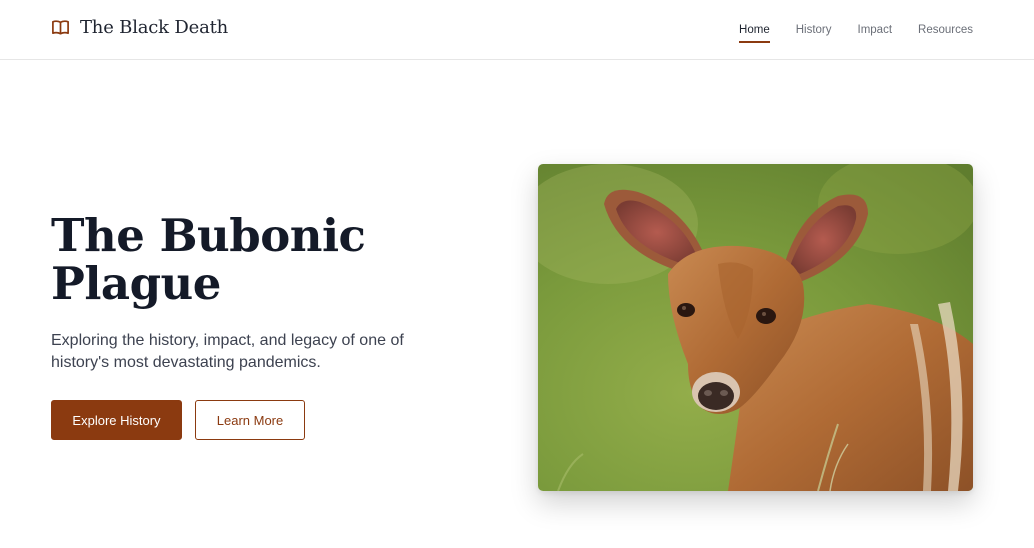 Image resolution: width=1034 pixels, height=548 pixels. What do you see at coordinates (814, 30) in the screenshot?
I see `nav-link-history: History` at bounding box center [814, 30].